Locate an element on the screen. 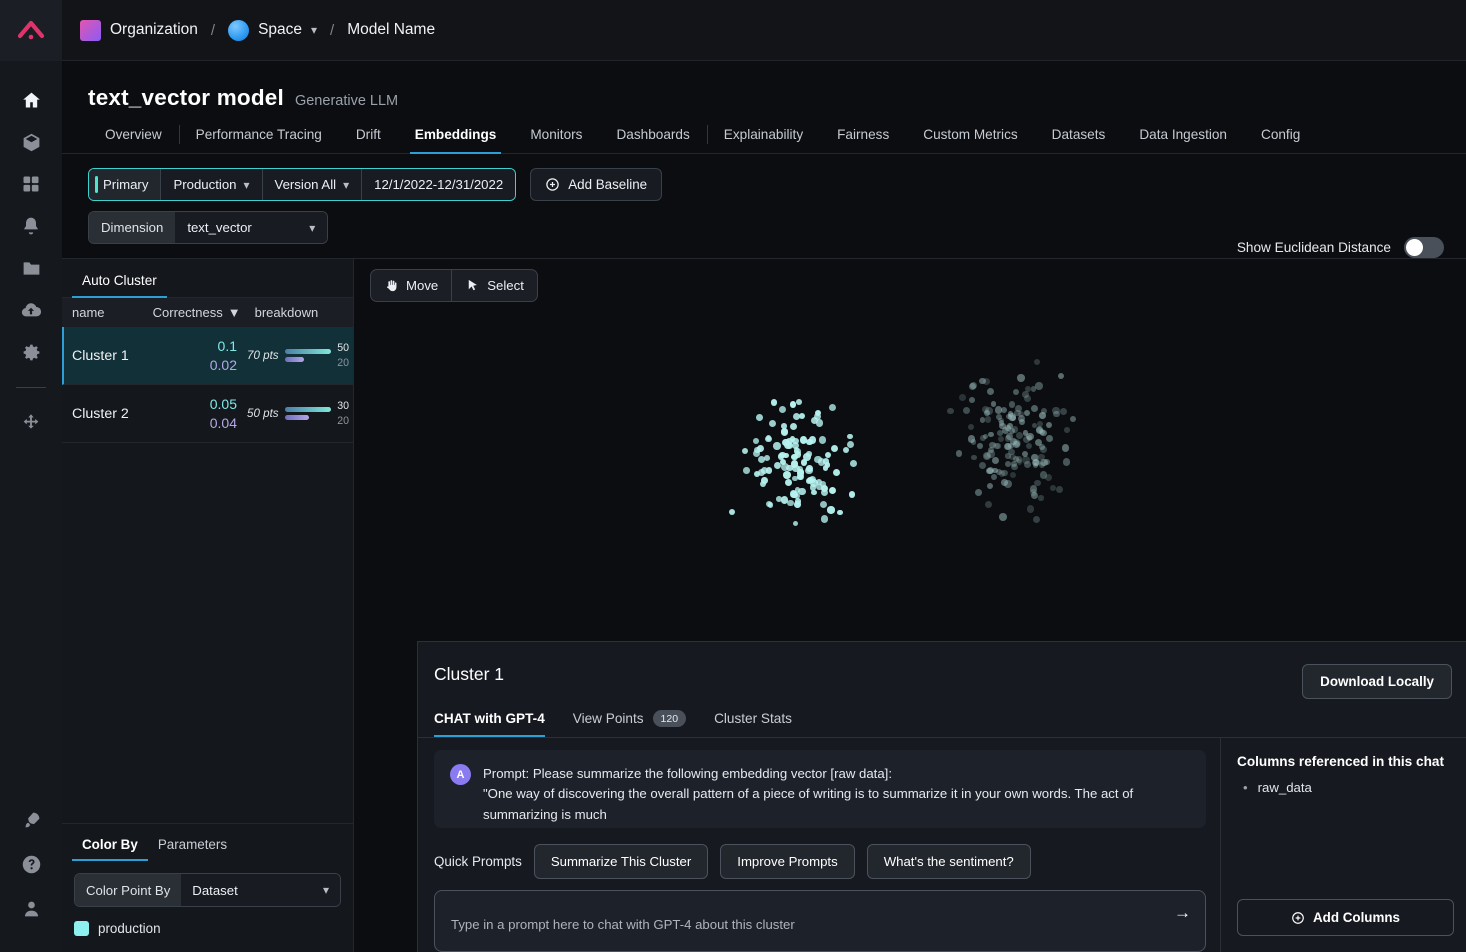 The height and width of the screenshot is (952, 1466). table-row: Cluster 1 0.1 0.02 70 pts 50 20 is located at coordinates (207, 356).